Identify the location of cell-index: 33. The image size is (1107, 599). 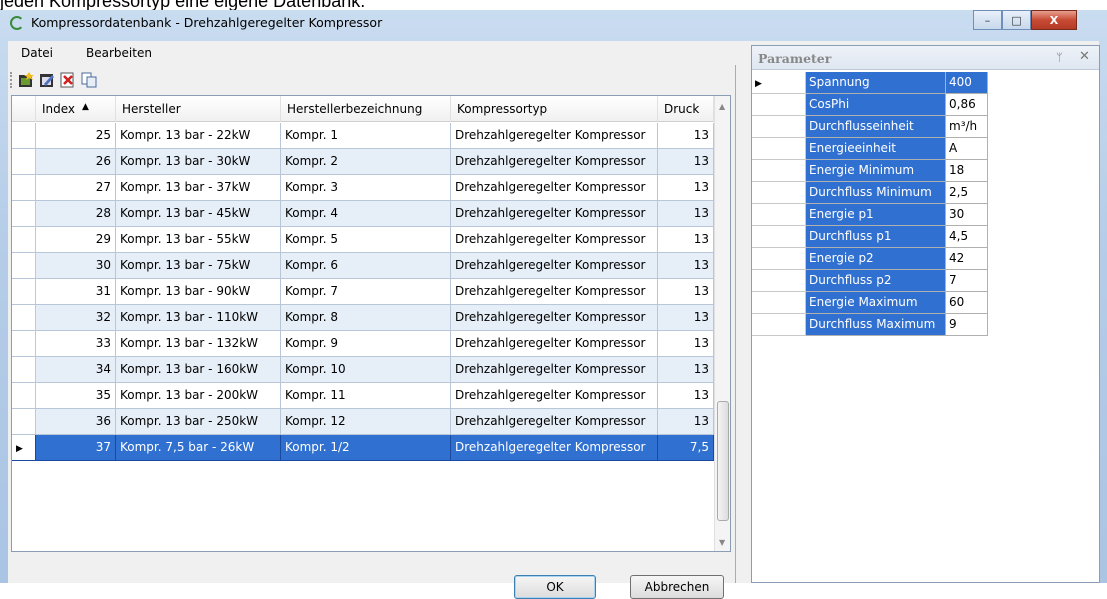
(76, 344).